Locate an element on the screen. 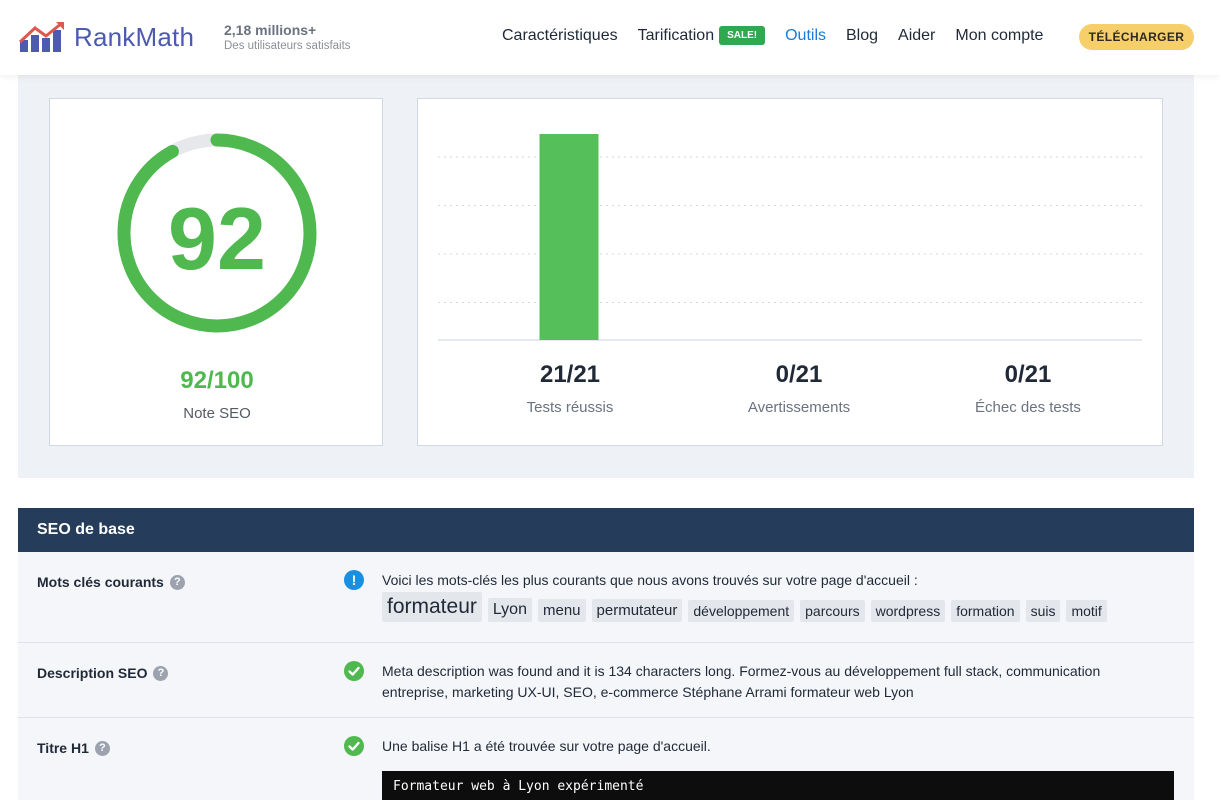  rankmath-logo: RankMath is located at coordinates (106, 37).